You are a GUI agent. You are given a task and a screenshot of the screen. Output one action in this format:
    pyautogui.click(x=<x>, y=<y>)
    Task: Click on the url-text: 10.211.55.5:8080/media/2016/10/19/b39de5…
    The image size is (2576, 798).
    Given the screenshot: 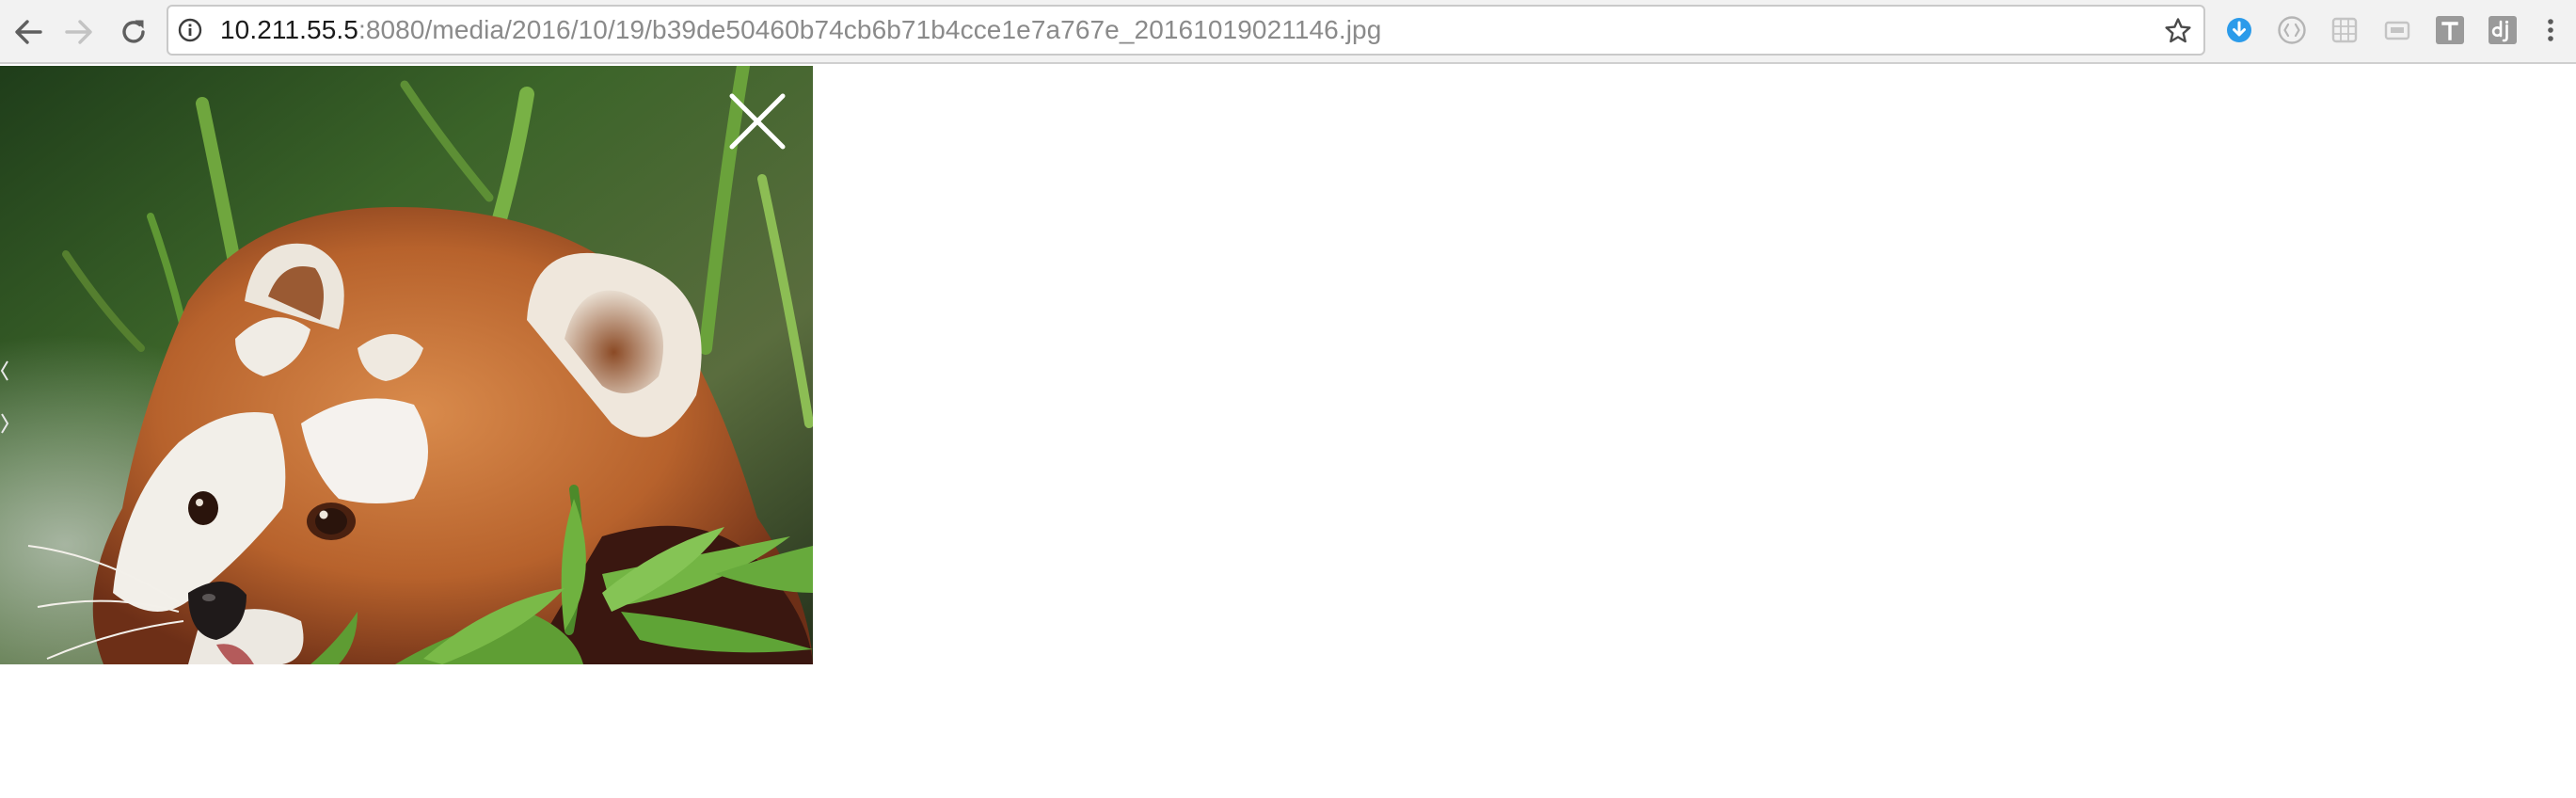 What is the action you would take?
    pyautogui.click(x=800, y=30)
    